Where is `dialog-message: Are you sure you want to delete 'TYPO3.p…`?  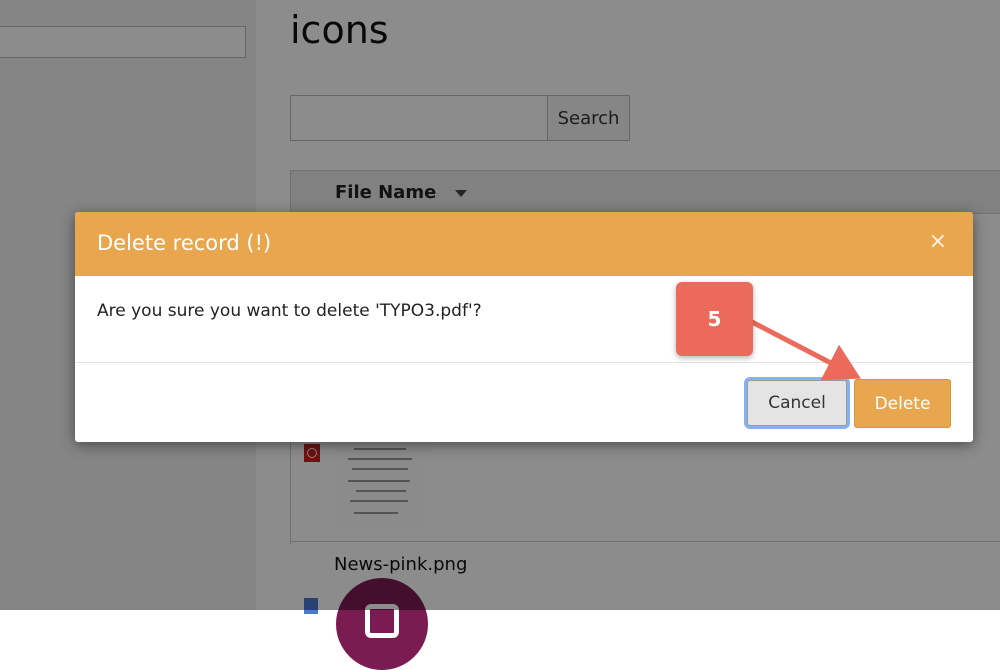 dialog-message: Are you sure you want to delete 'TYPO3.p… is located at coordinates (289, 311).